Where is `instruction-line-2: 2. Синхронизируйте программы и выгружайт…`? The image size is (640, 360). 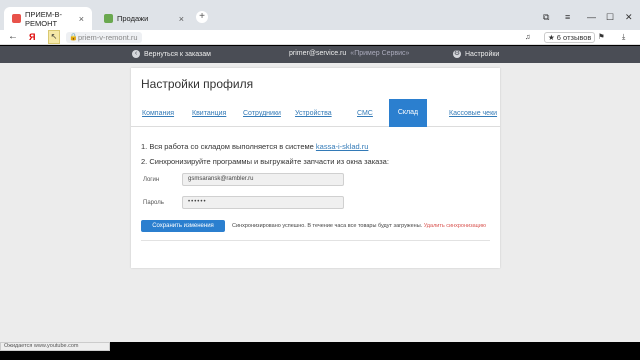 instruction-line-2: 2. Синхронизируйте программы и выгружайт… is located at coordinates (265, 161).